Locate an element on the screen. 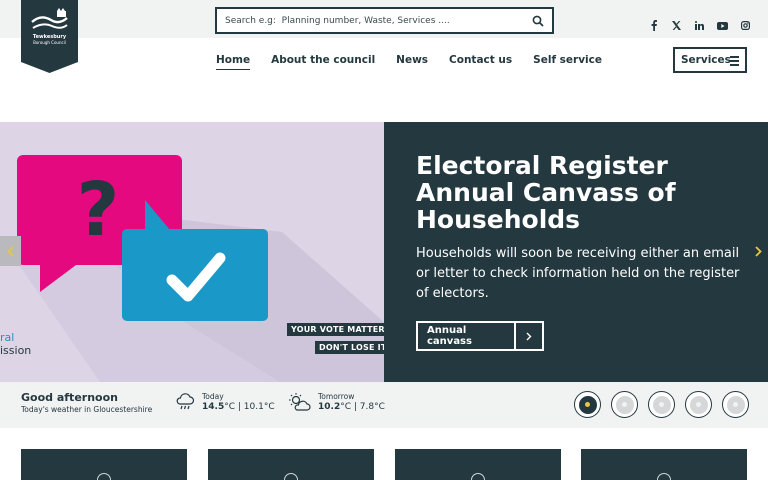  logo-text: Tewkesbury Borough Council is located at coordinates (49, 39).